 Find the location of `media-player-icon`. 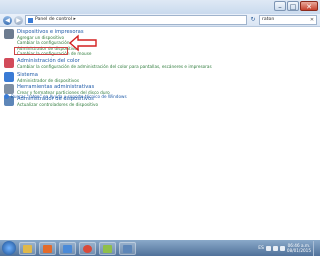

media-player-icon is located at coordinates (47, 248).